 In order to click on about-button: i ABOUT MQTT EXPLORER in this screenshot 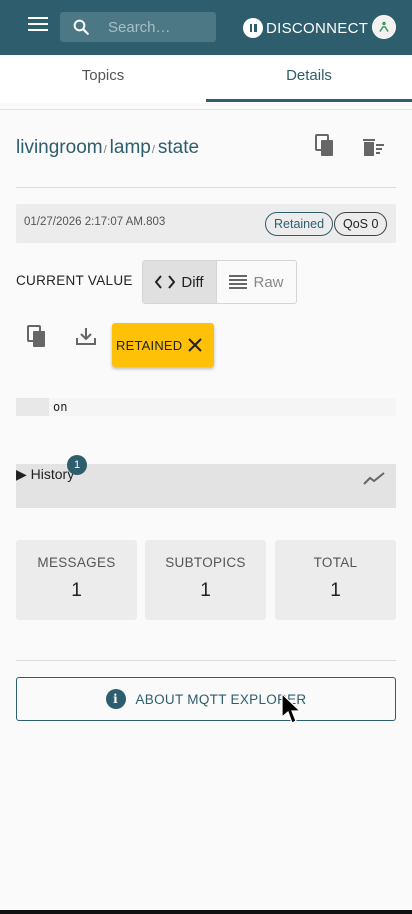, I will do `click(206, 699)`.